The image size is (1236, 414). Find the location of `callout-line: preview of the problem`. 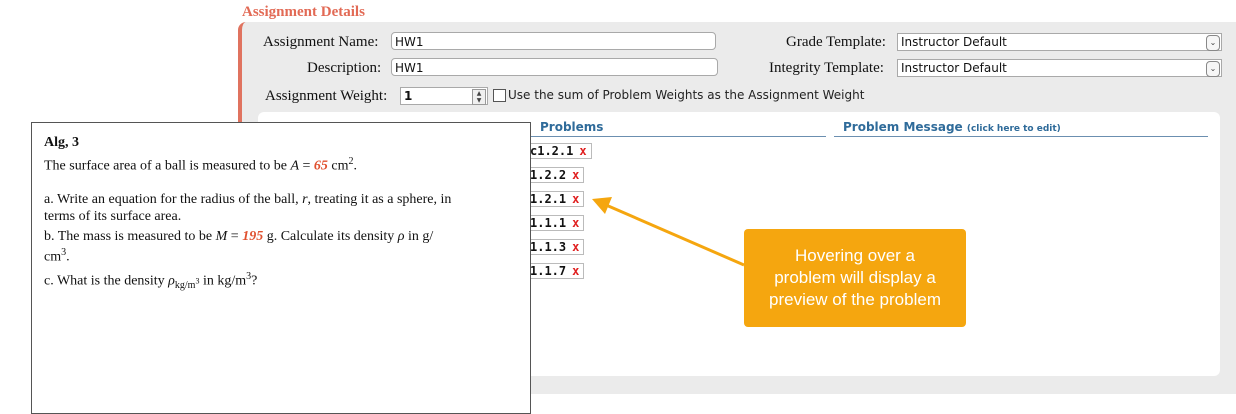

callout-line: preview of the problem is located at coordinates (855, 299).